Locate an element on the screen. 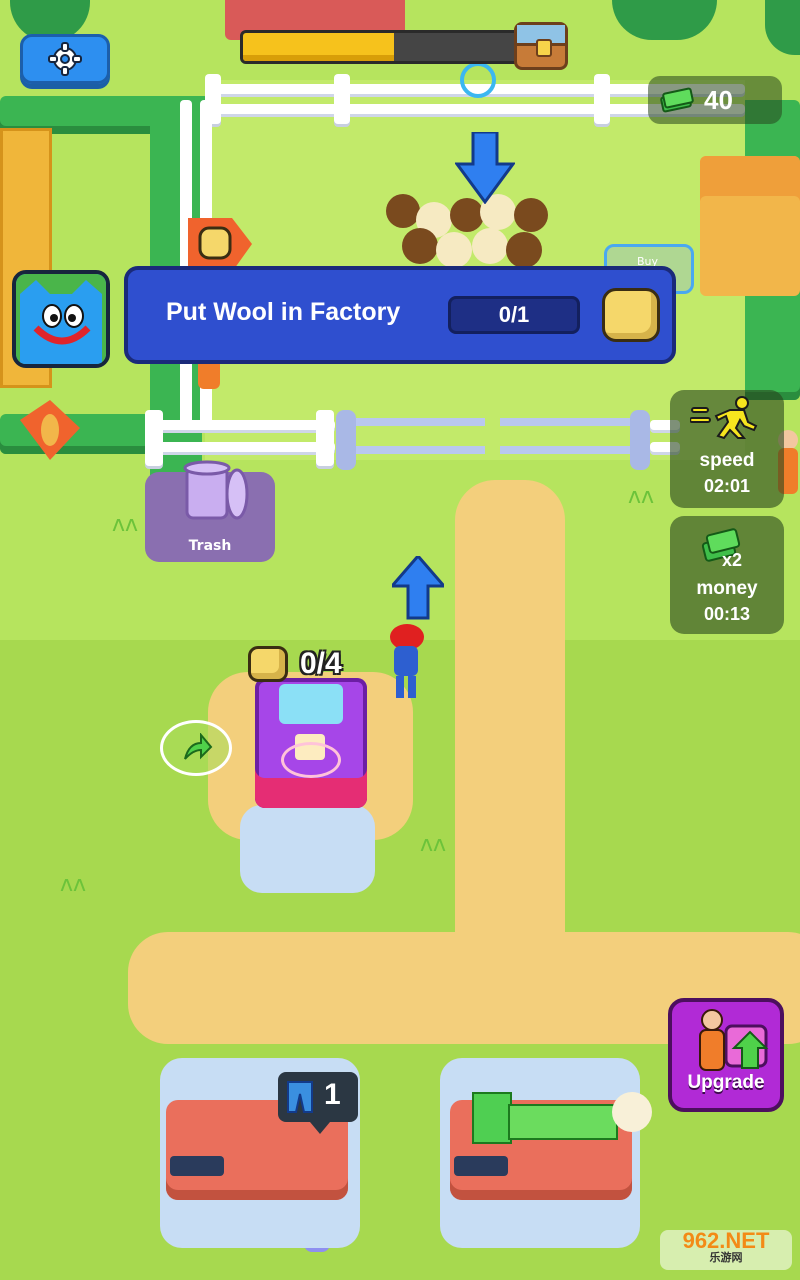  money-boost-button: x2 money 00:13 is located at coordinates (727, 575).